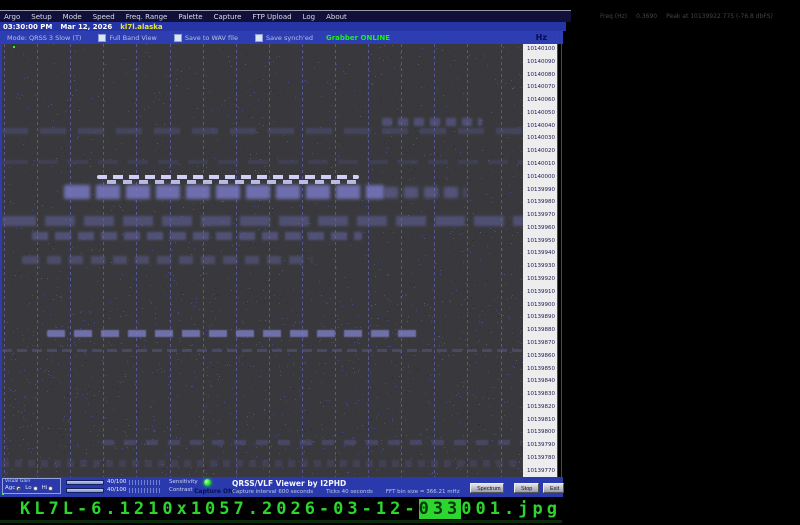 The width and height of the screenshot is (800, 525). What do you see at coordinates (487, 488) in the screenshot?
I see `spectrum-button: Spectrum` at bounding box center [487, 488].